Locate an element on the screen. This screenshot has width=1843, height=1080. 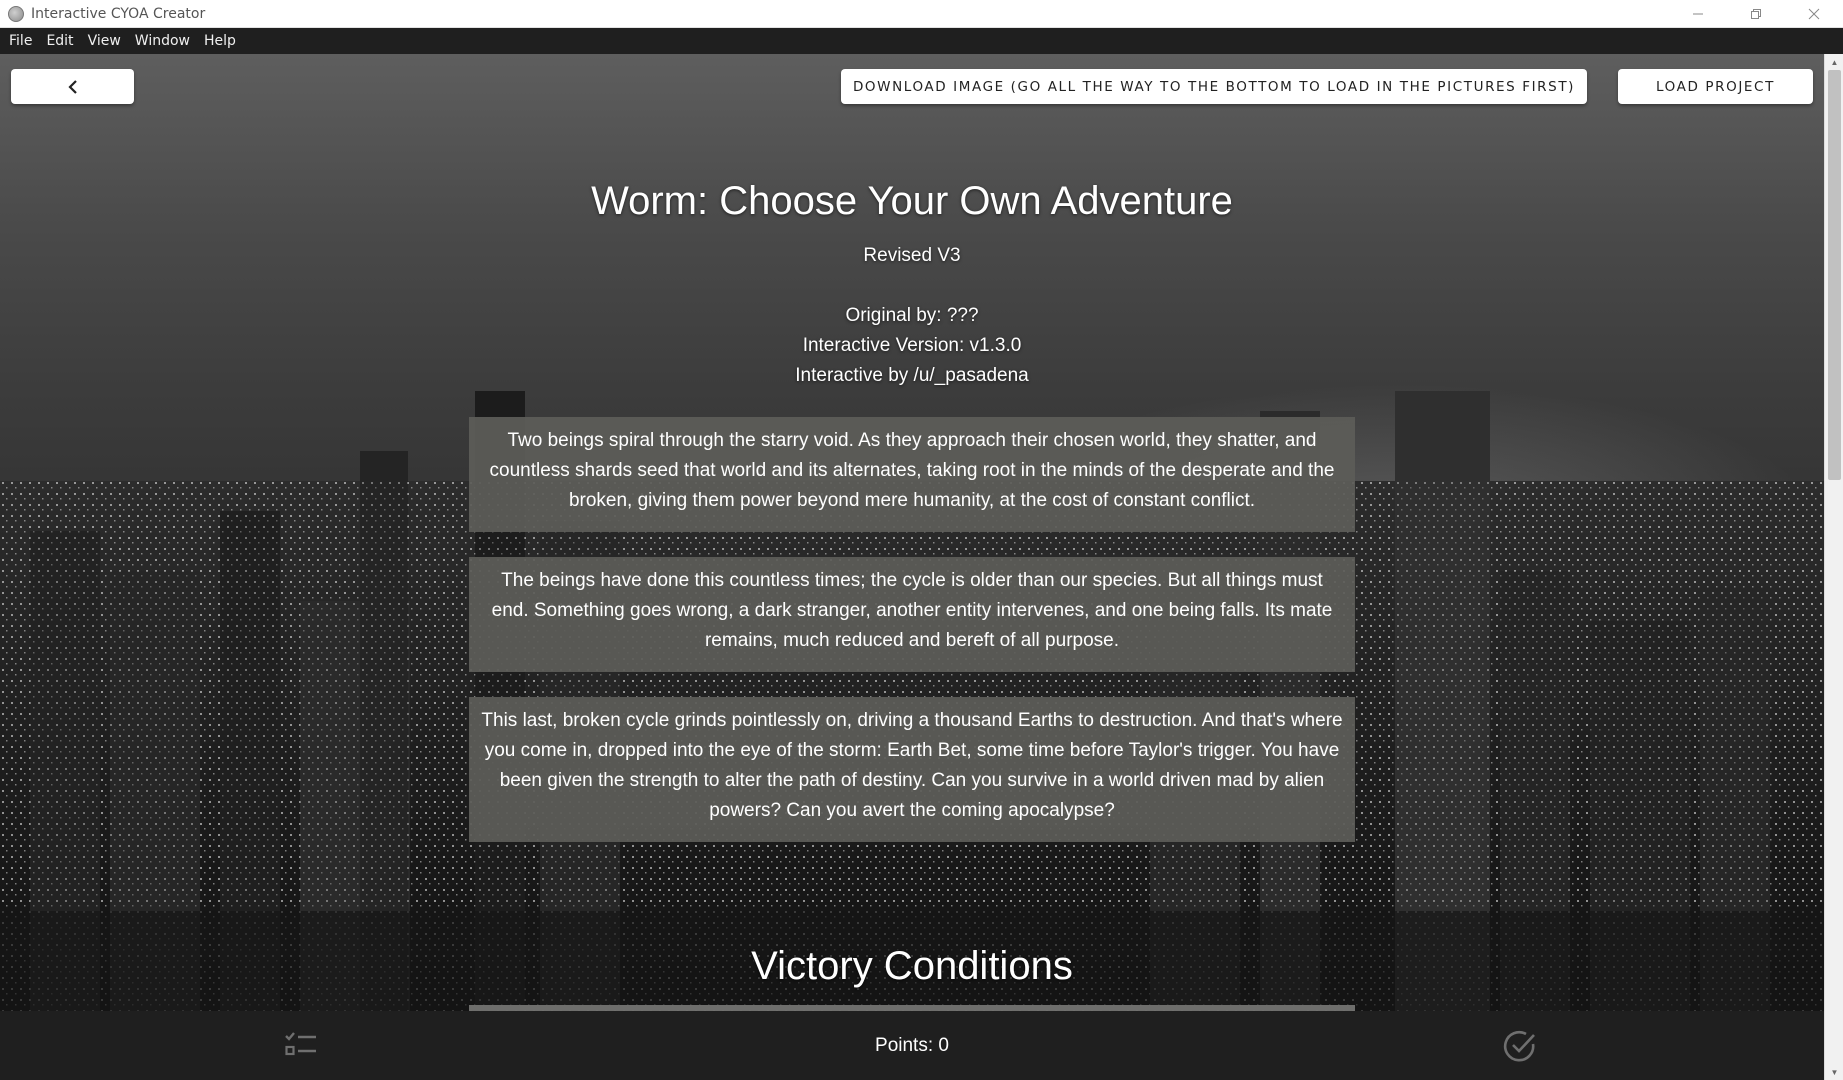
chevron-left-icon is located at coordinates (72, 86).